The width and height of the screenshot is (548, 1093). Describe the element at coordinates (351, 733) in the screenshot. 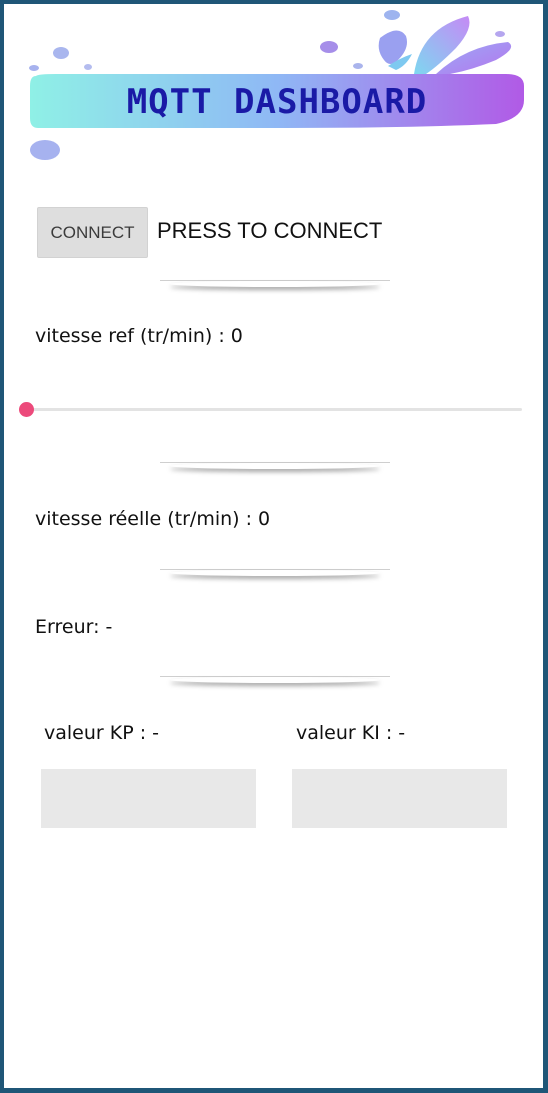

I see `ki-label: valeur KI : -` at that location.